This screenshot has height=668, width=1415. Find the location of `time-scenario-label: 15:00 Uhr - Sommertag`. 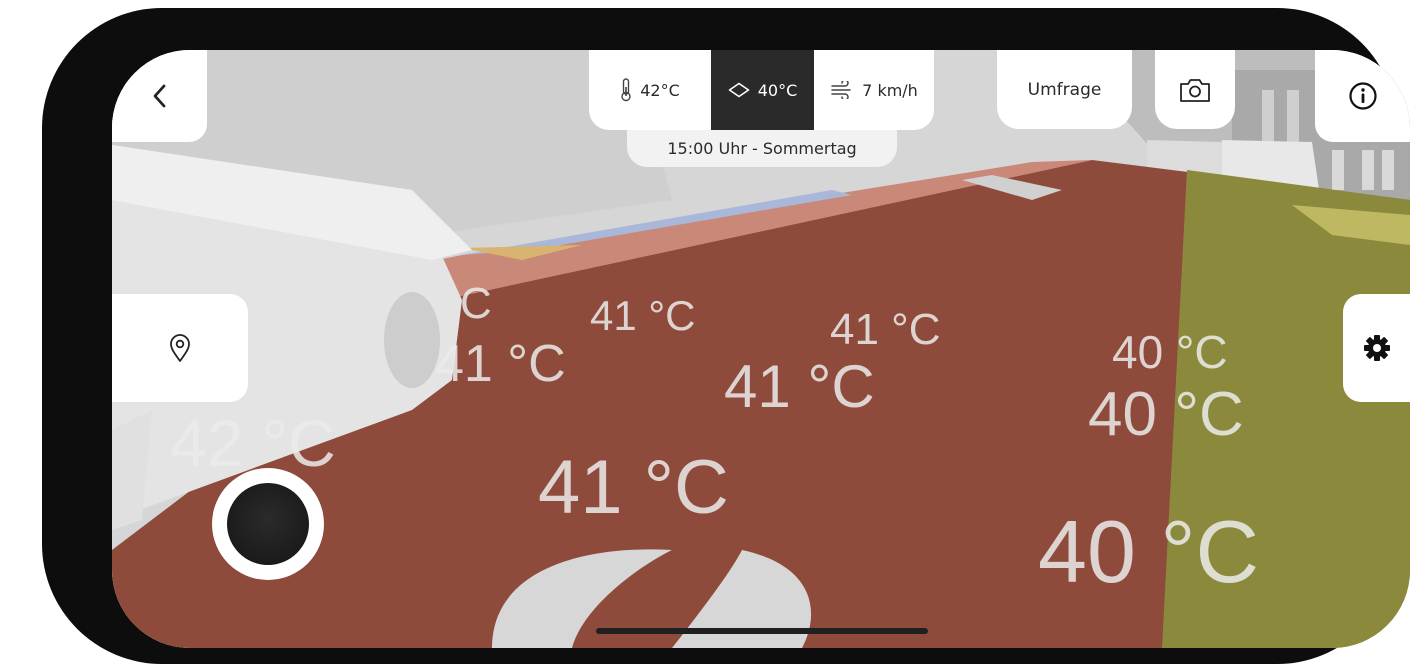

time-scenario-label: 15:00 Uhr - Sommertag is located at coordinates (762, 148).